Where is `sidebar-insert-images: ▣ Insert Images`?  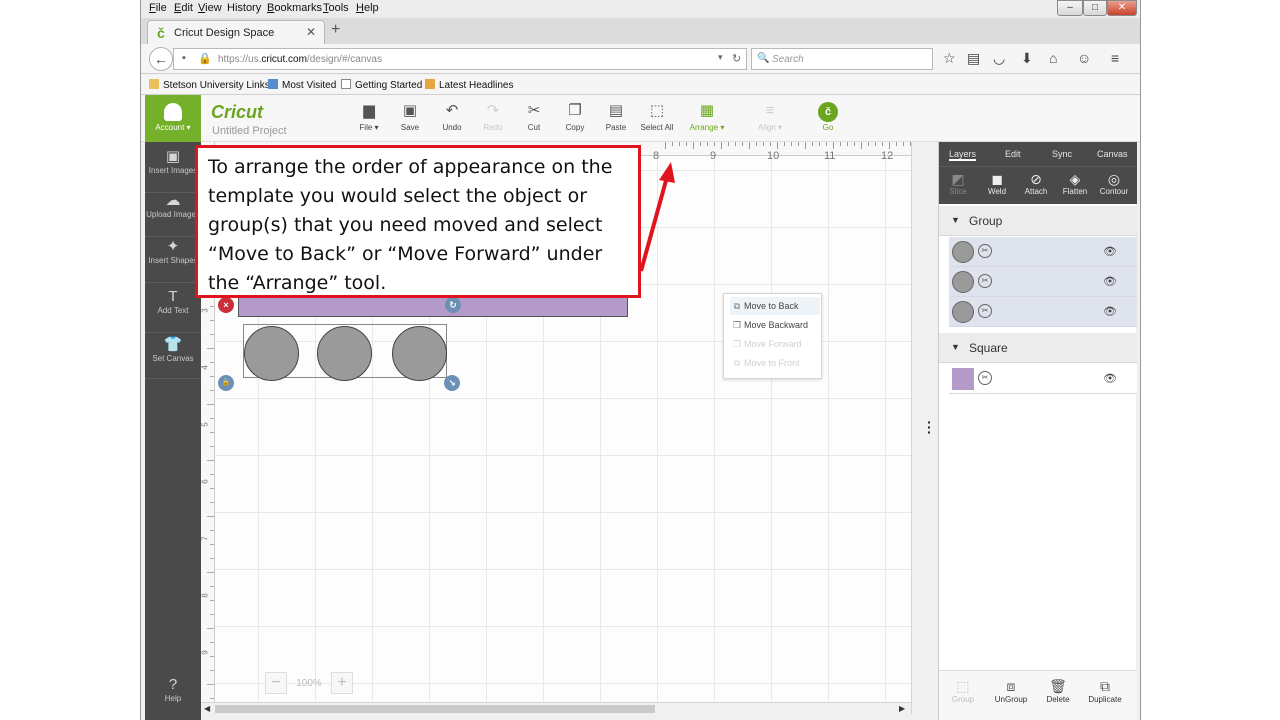
sidebar-insert-images: ▣ Insert Images is located at coordinates (173, 161).